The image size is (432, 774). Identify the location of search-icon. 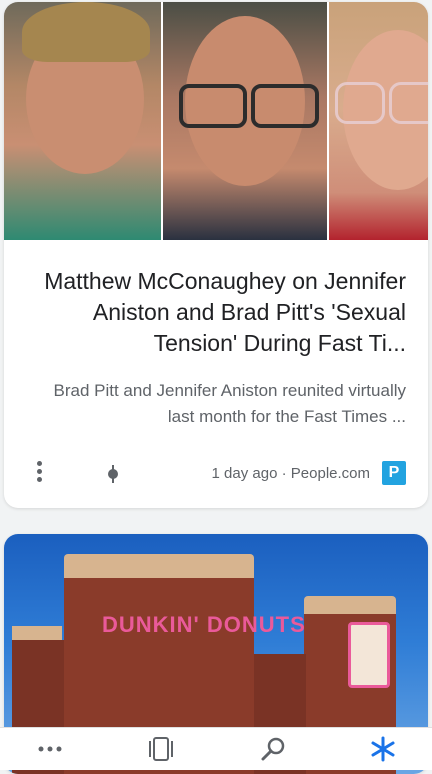
(273, 749).